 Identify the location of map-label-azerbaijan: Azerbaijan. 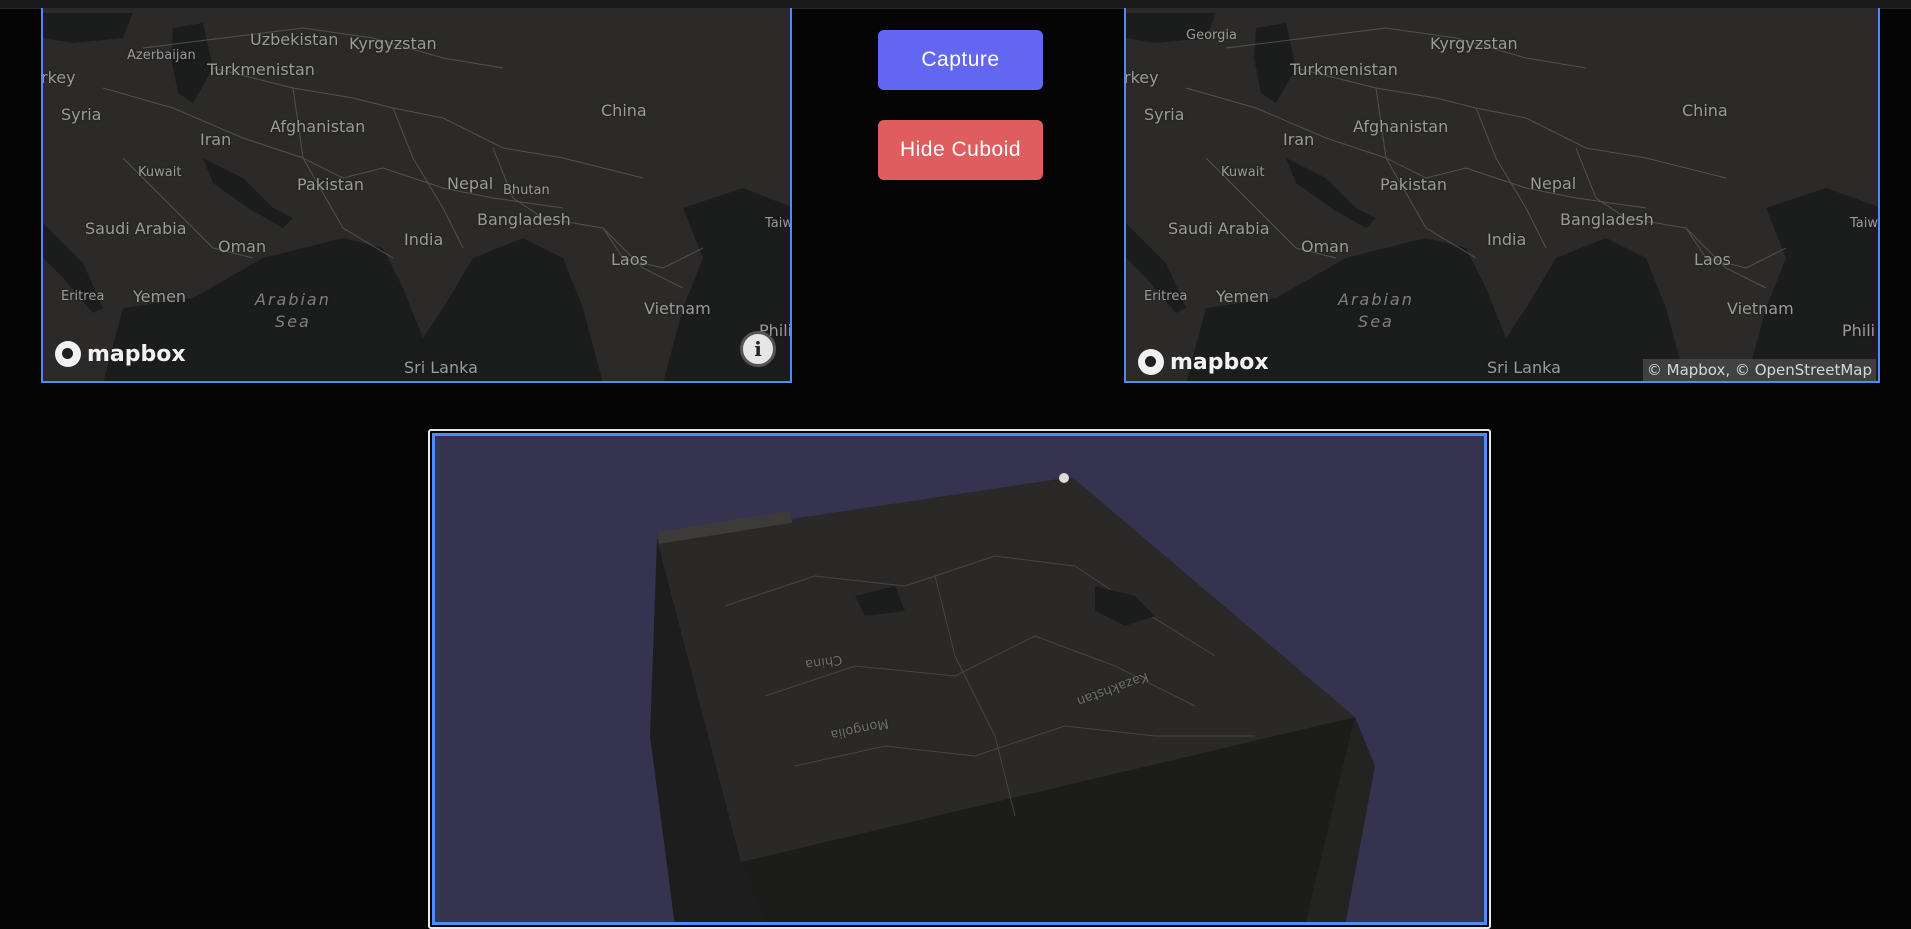
(161, 55).